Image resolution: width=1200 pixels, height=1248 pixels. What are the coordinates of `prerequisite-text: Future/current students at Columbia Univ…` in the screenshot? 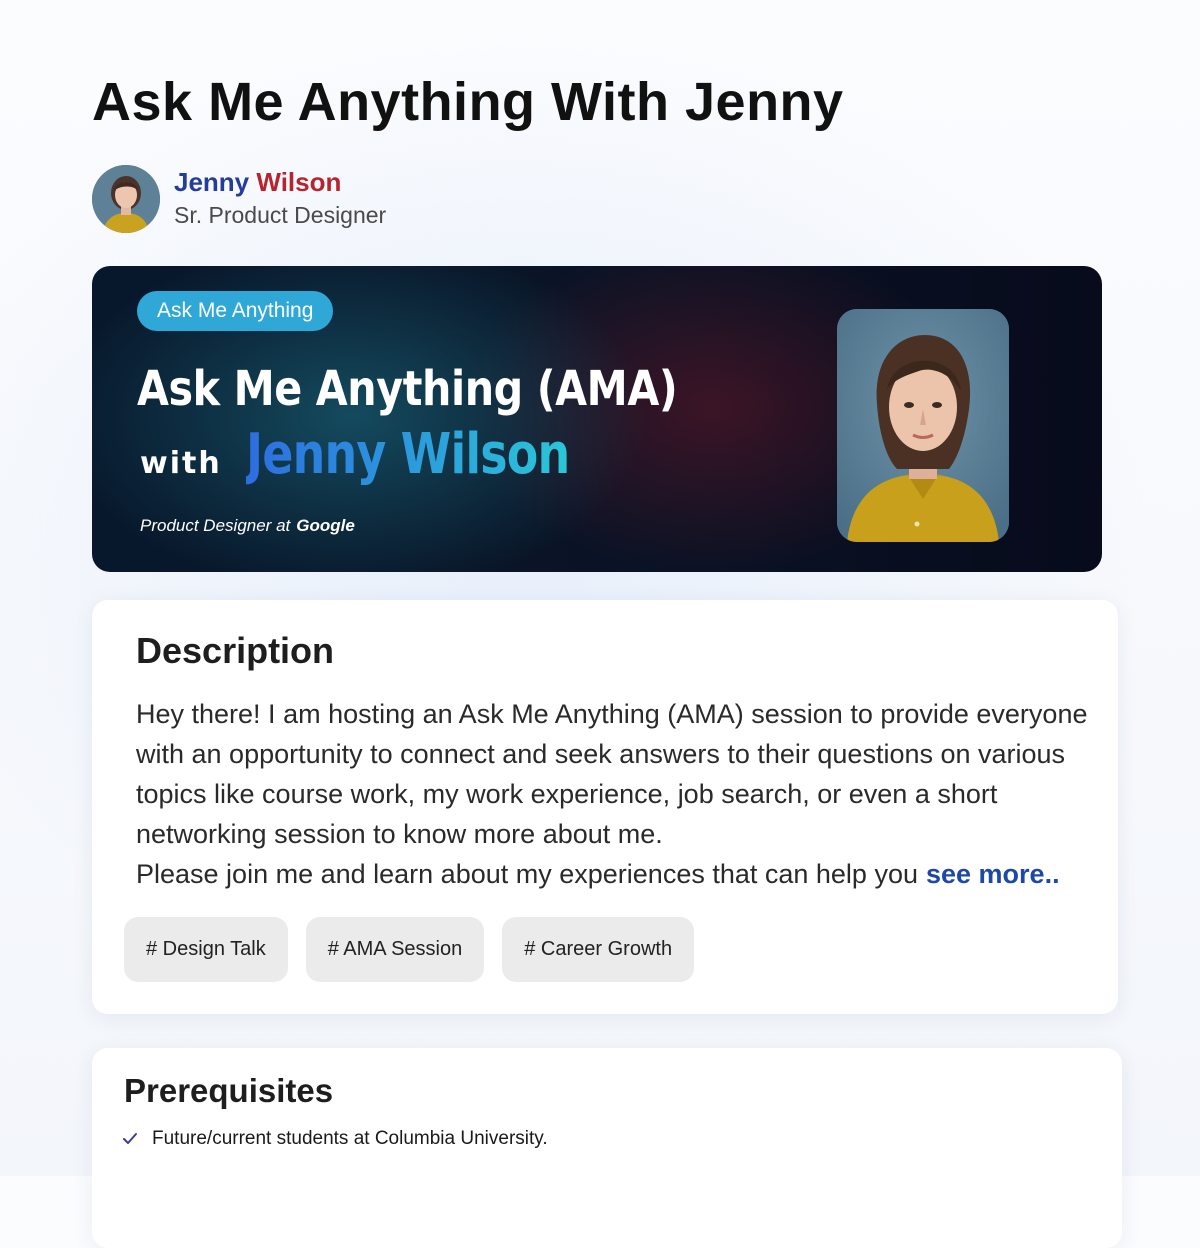 It's located at (350, 1138).